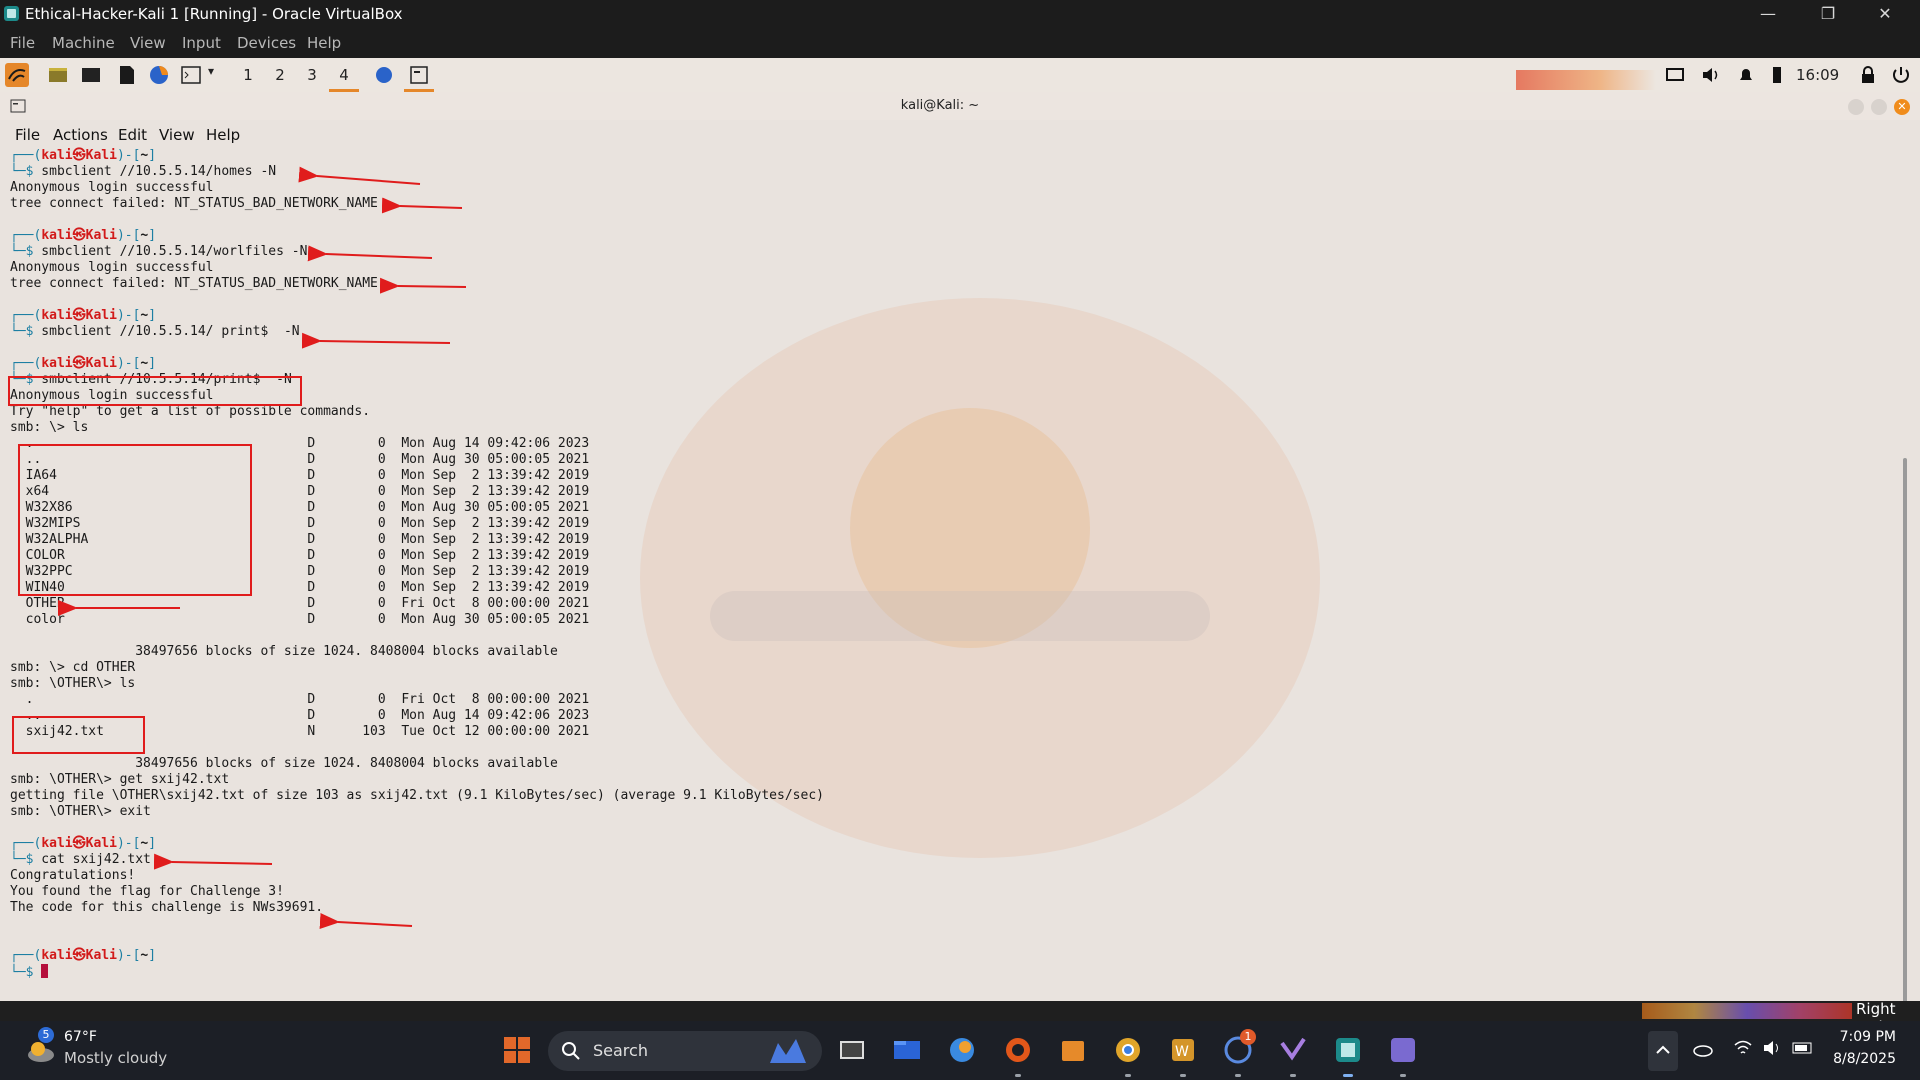 The width and height of the screenshot is (1920, 1080). I want to click on output-line: Anonymous login successful, so click(112, 187).